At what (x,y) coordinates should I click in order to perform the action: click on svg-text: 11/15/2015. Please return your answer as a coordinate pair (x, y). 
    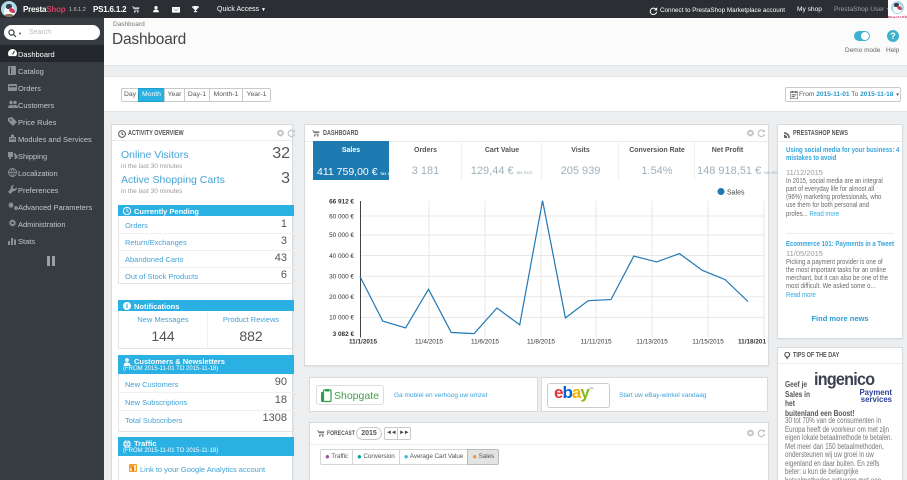
    Looking at the image, I should click on (708, 342).